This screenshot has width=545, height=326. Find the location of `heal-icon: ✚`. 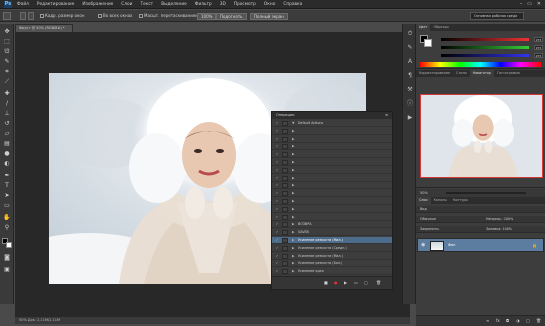

heal-icon: ✚ is located at coordinates (7, 93).